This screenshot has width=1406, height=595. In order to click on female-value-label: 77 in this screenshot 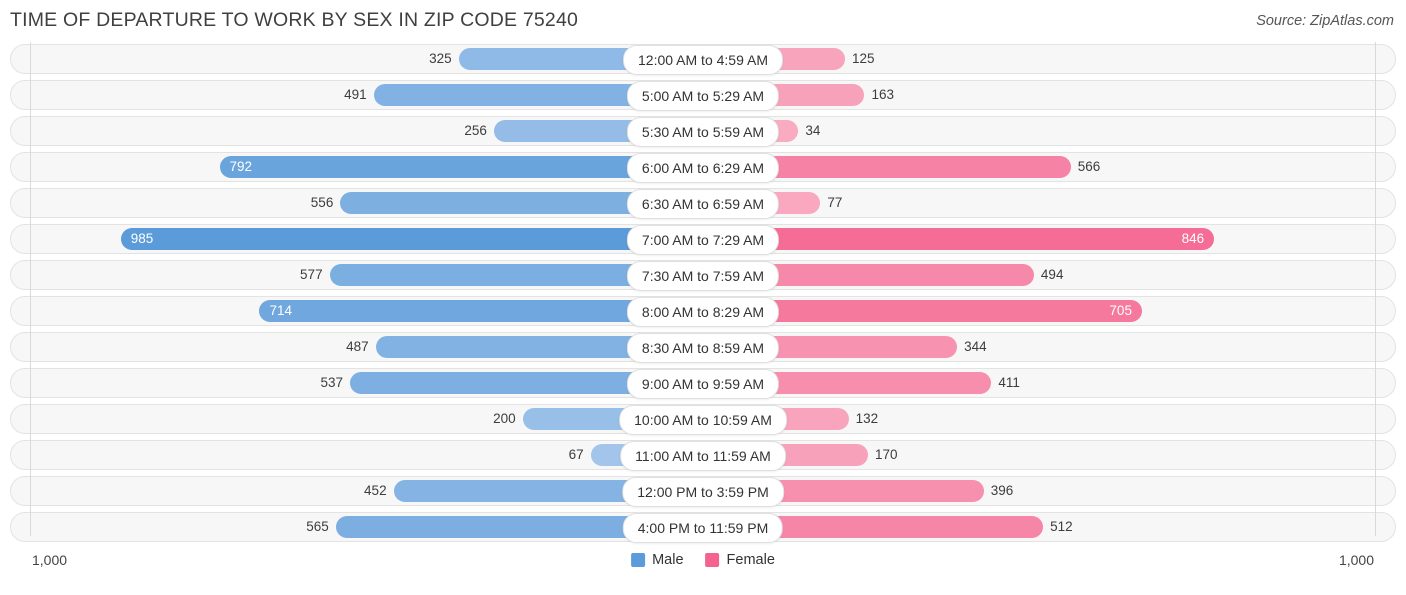, I will do `click(835, 202)`.